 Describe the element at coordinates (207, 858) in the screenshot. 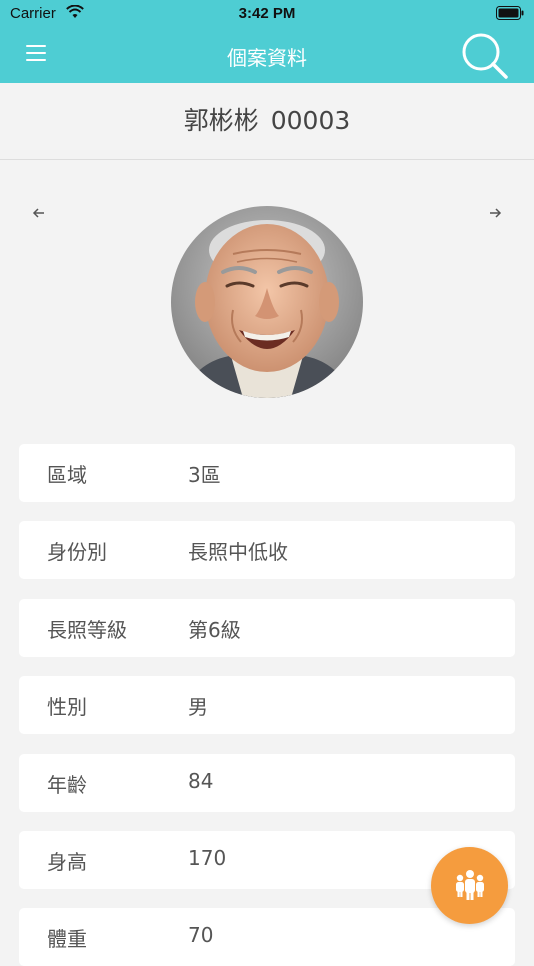

I see `info-value: 170` at that location.